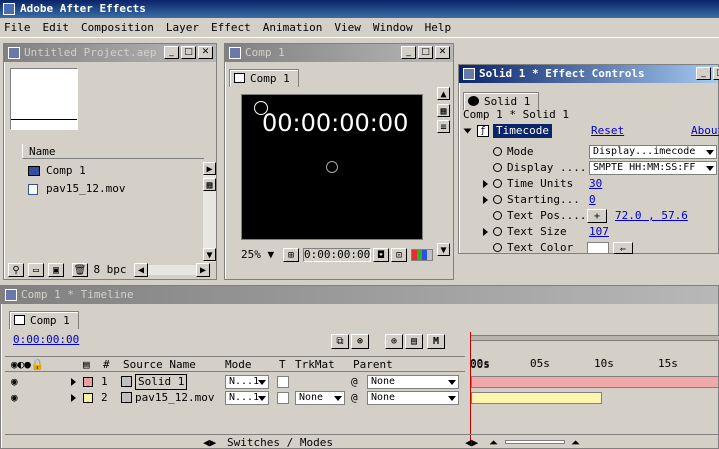 This screenshot has height=449, width=719. I want to click on timeline-zoom-slider, so click(535, 442).